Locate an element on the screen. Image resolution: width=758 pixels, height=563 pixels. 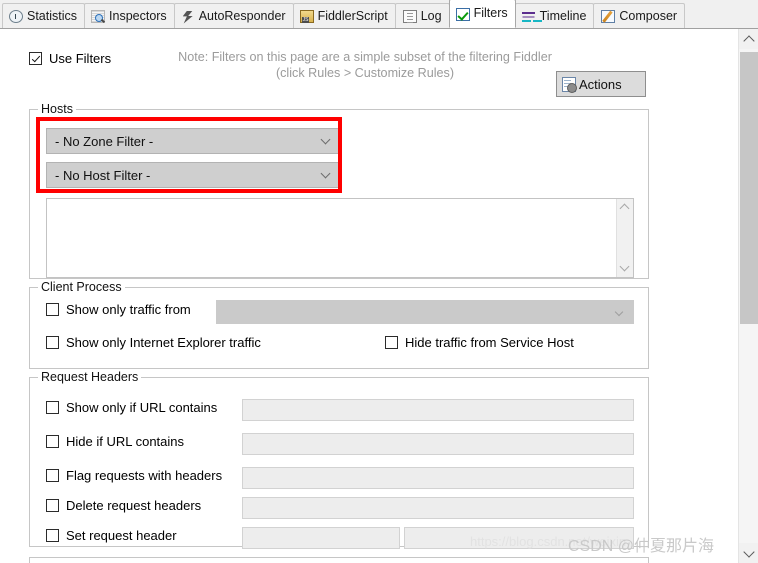
use-filters-checkbox is located at coordinates (35, 58).